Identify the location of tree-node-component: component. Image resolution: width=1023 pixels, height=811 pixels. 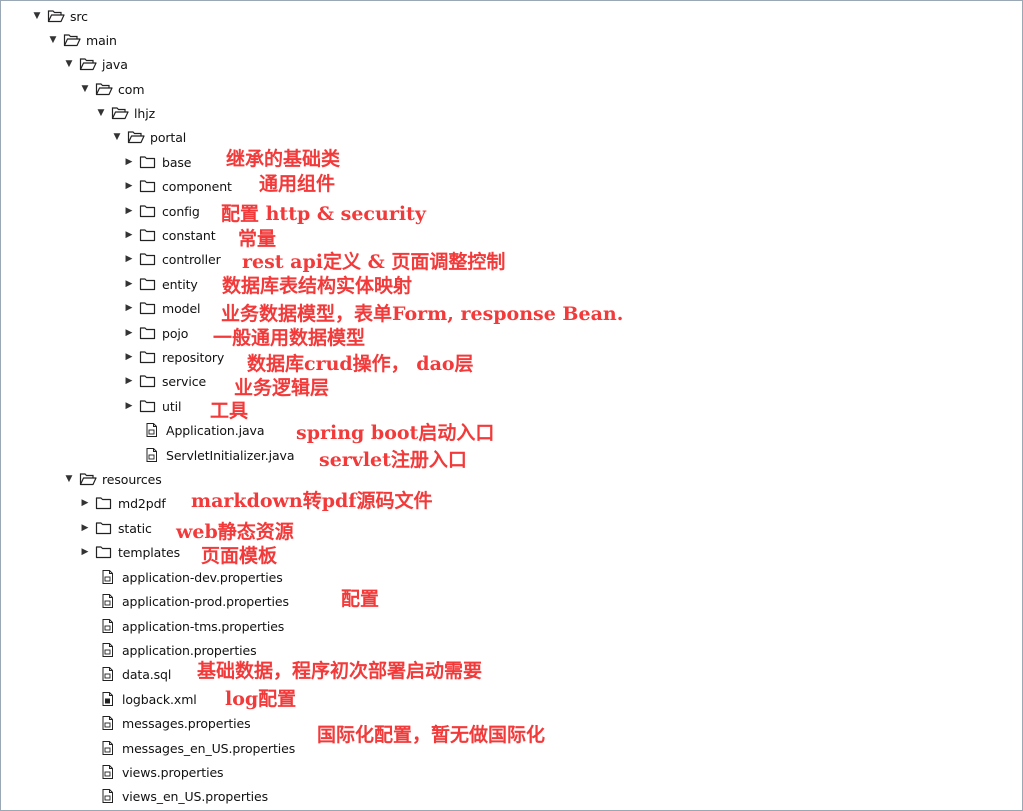
(177, 186).